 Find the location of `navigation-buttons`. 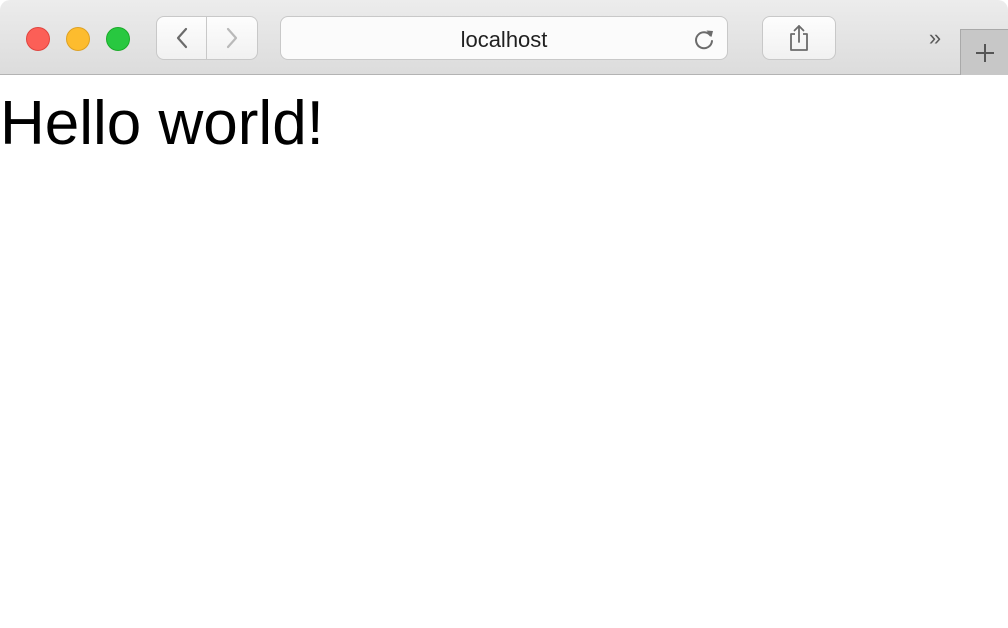

navigation-buttons is located at coordinates (207, 38).